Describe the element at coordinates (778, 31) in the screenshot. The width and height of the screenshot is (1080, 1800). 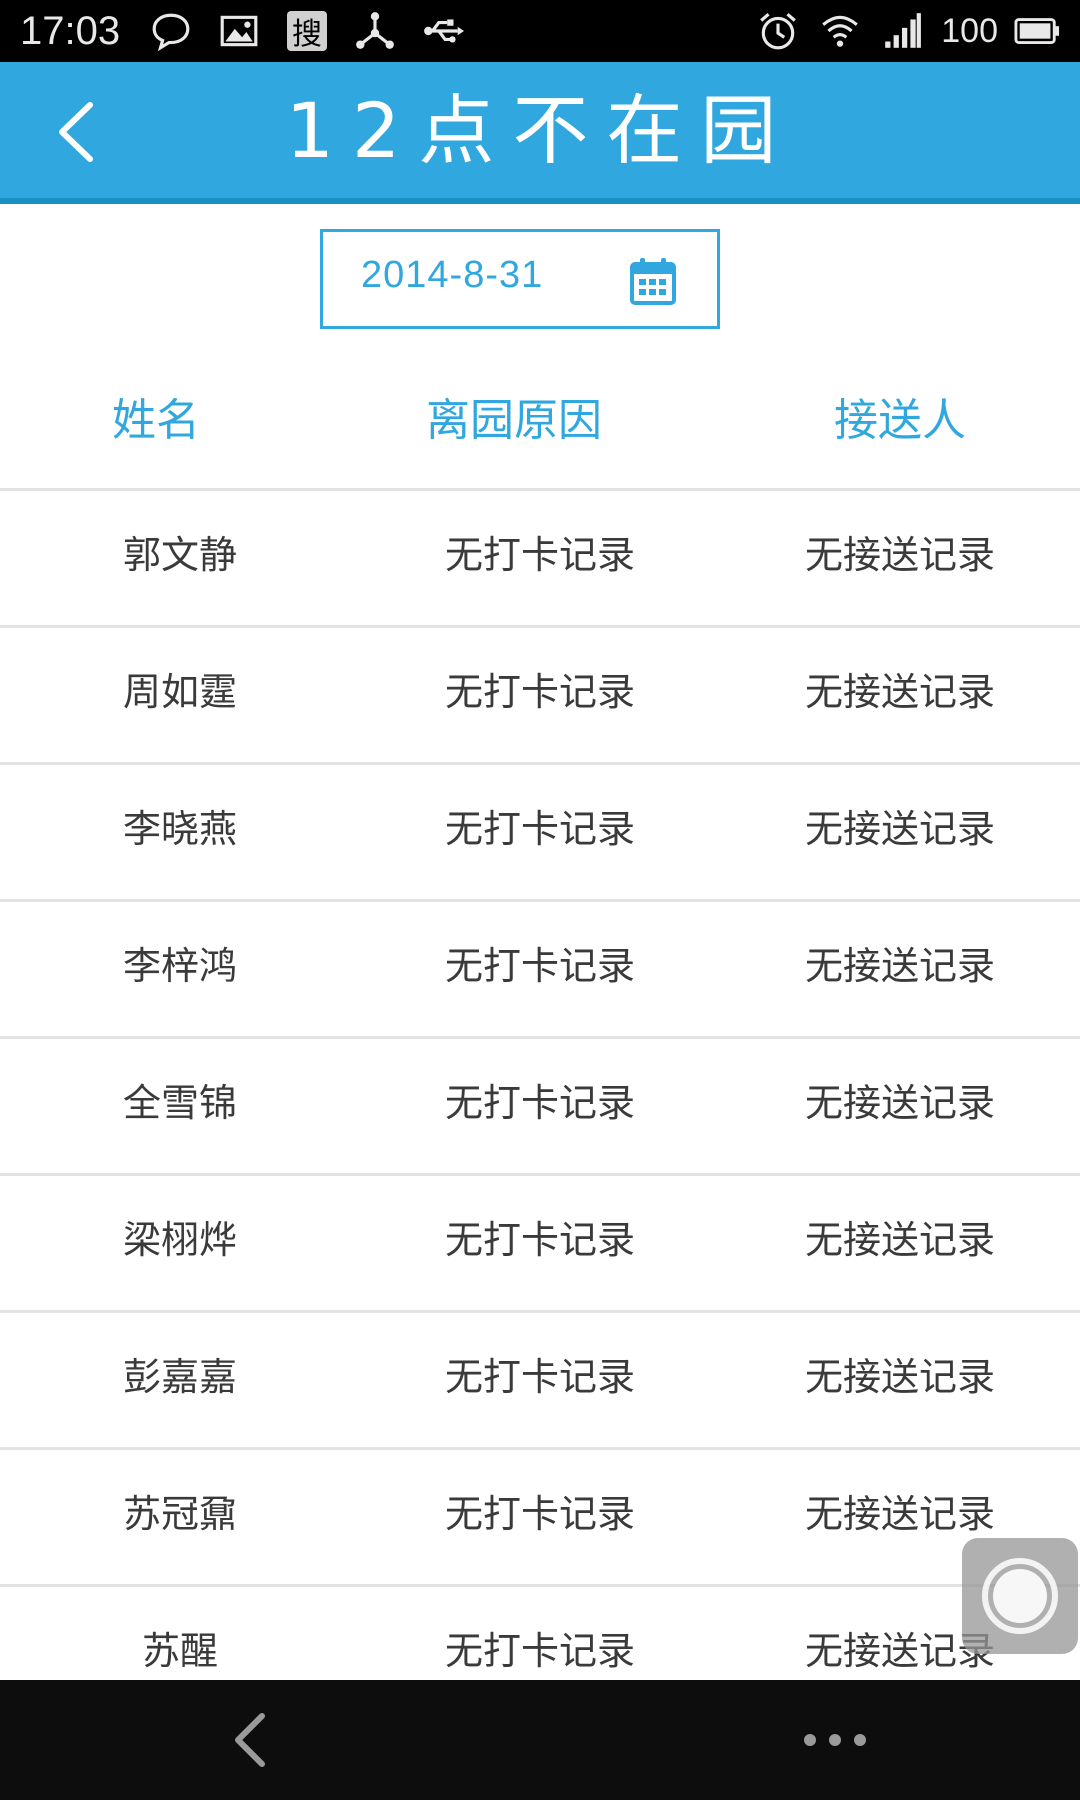
I see `alarm-icon` at that location.